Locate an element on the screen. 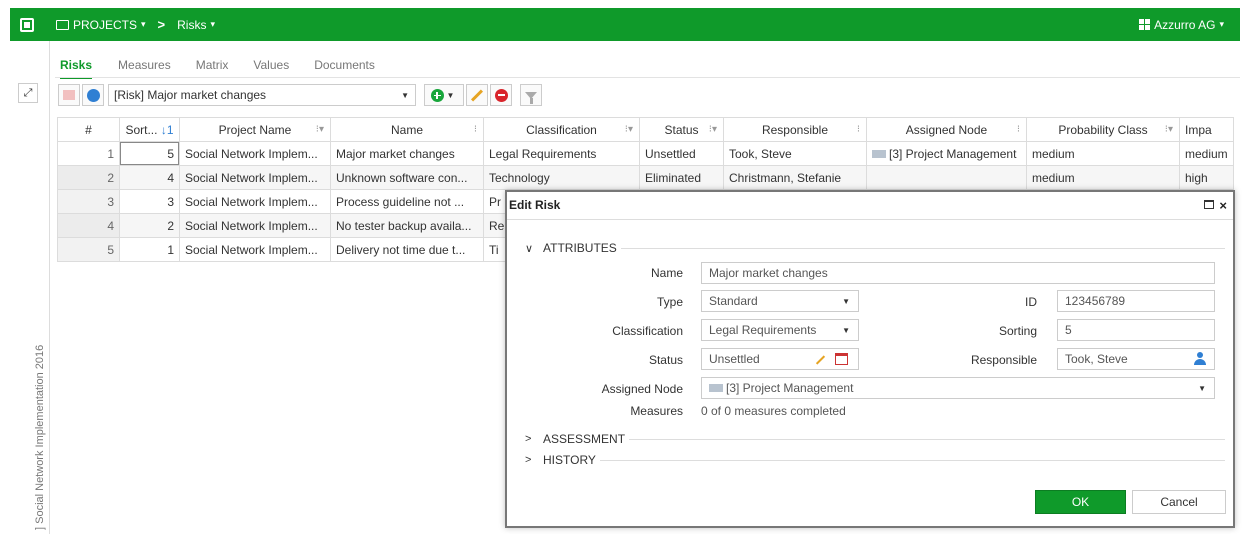  column-header: Probability Class ⁝▾ is located at coordinates (1103, 129).